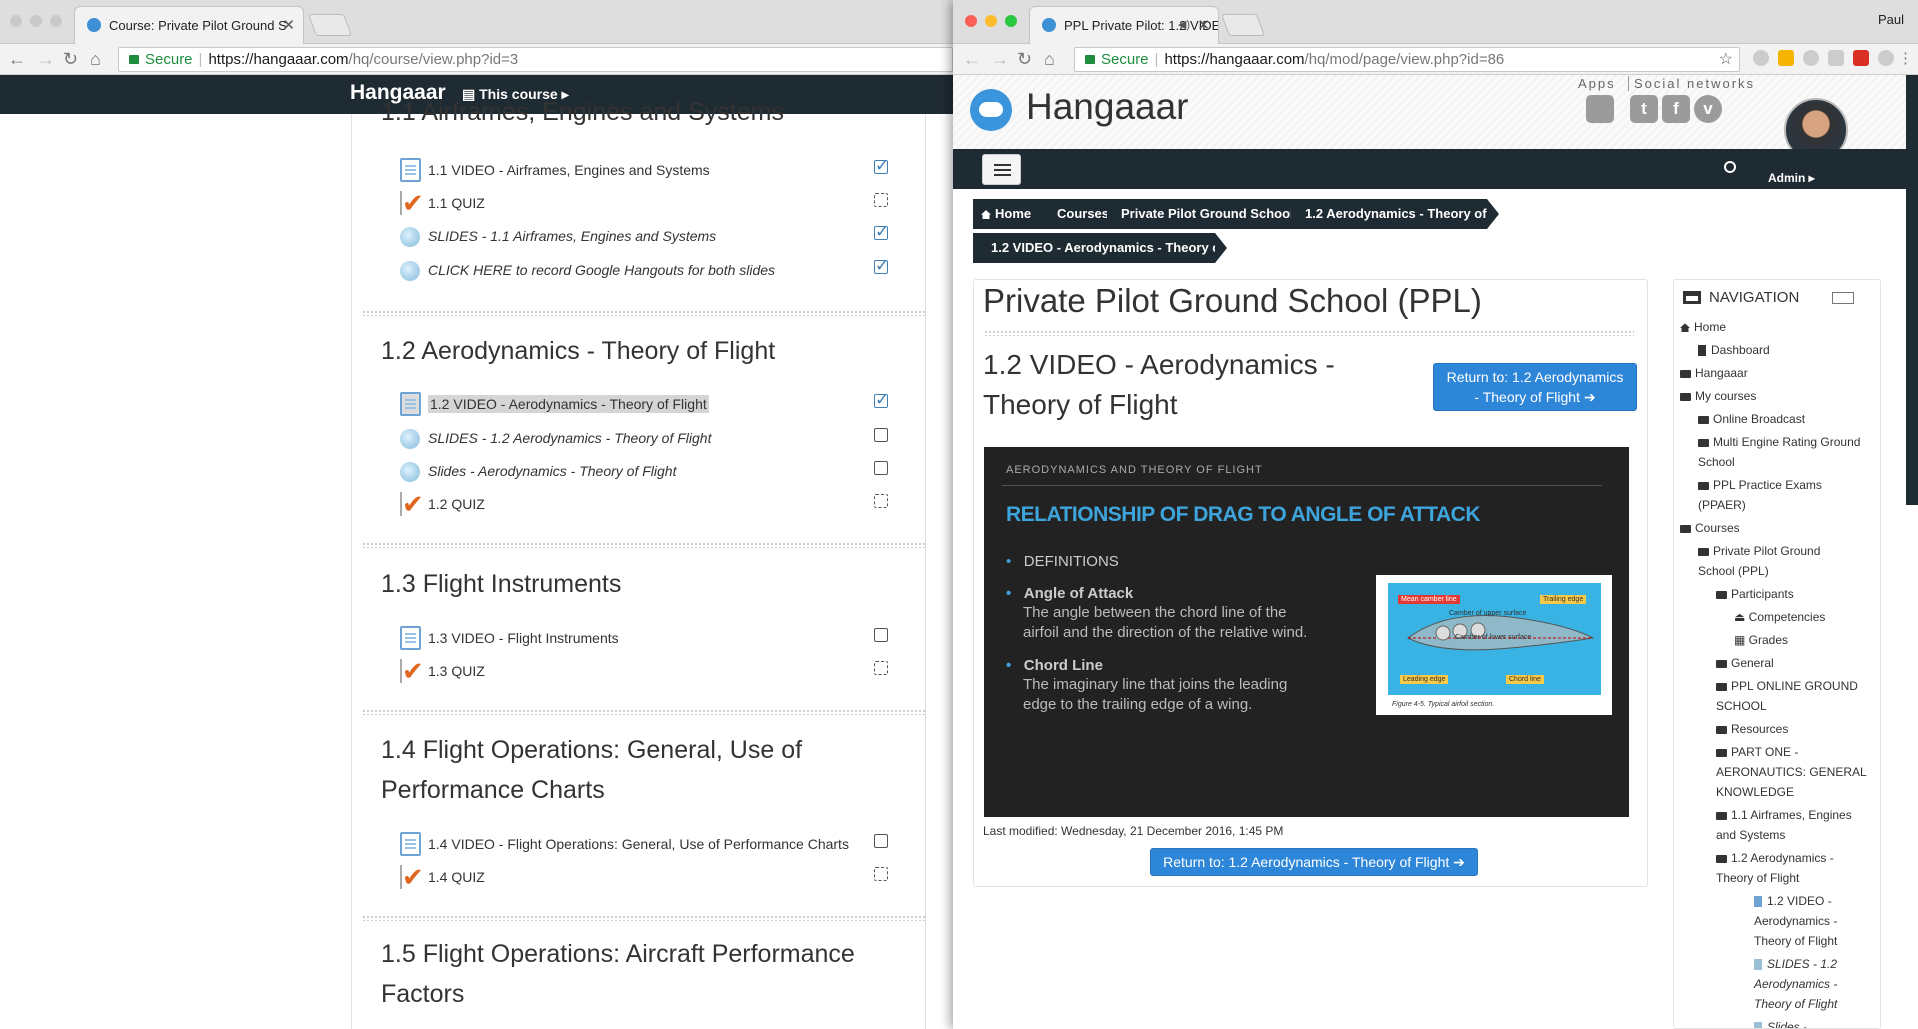 The width and height of the screenshot is (1918, 1029). Describe the element at coordinates (523, 638) in the screenshot. I see `activity-link: 1.3 VIDEO - Flight Instruments` at that location.